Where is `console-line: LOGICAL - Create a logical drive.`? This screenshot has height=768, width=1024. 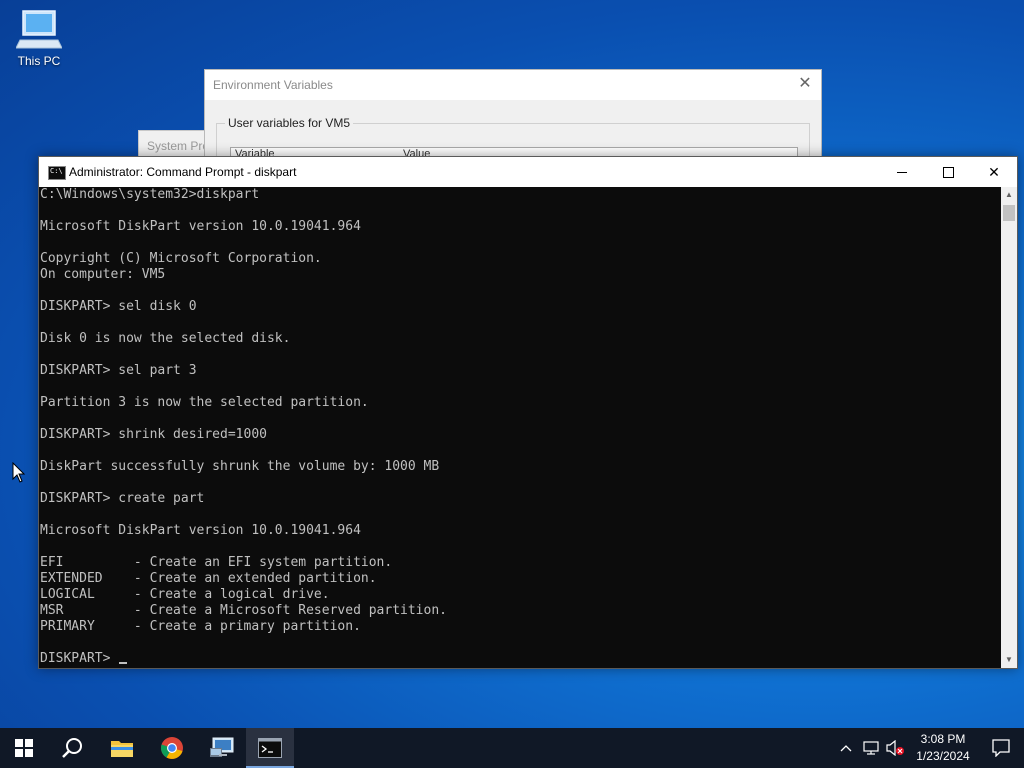 console-line: LOGICAL - Create a logical drive. is located at coordinates (185, 594).